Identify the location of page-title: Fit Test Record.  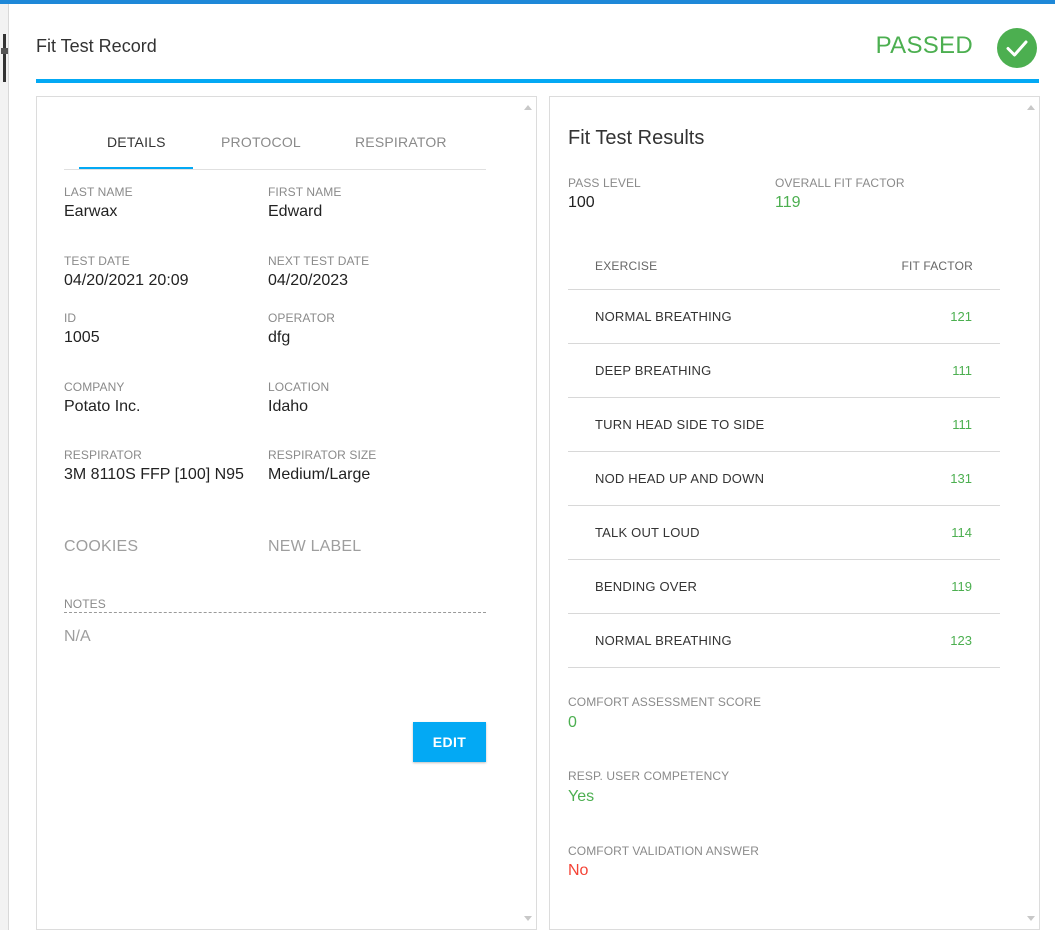
(96, 46).